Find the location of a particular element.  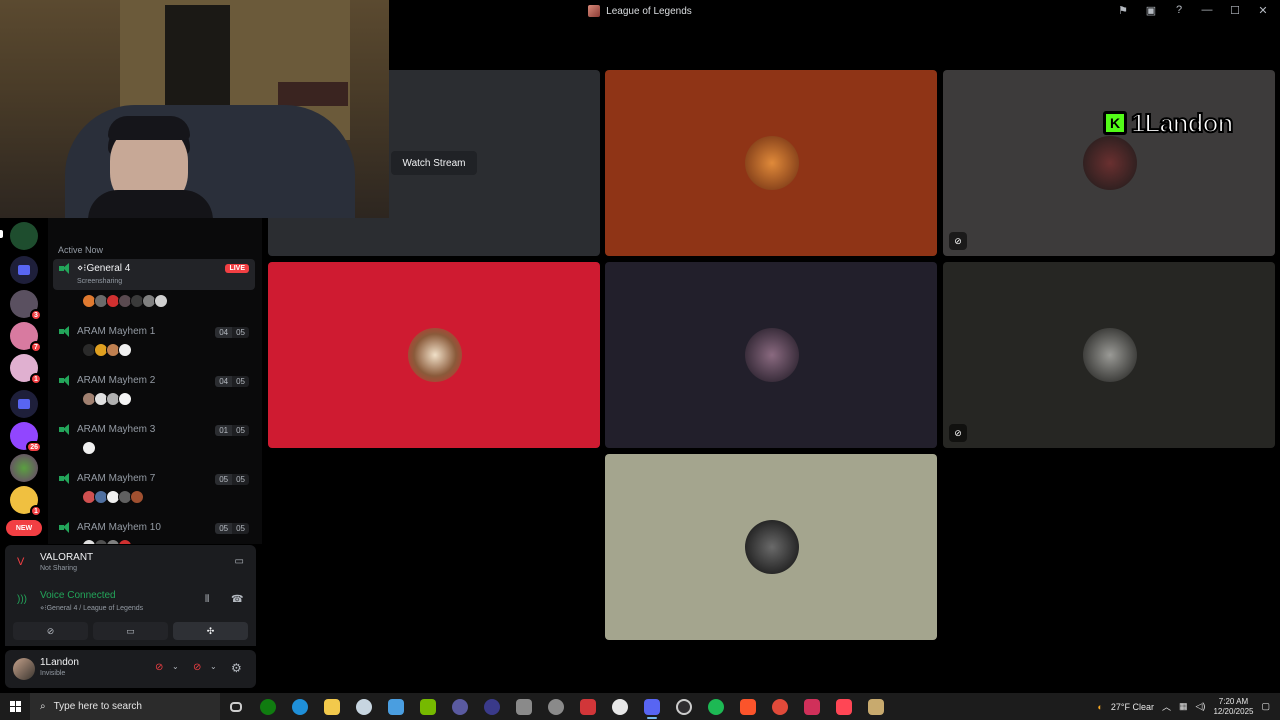

webcam-banner is located at coordinates (313, 94).